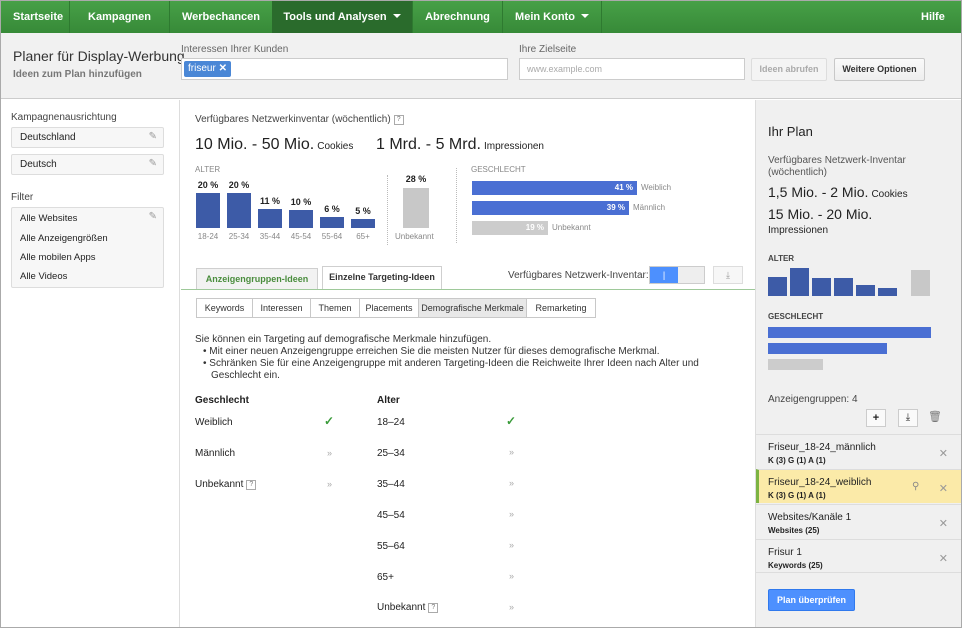 Image resolution: width=964 pixels, height=630 pixels. What do you see at coordinates (472, 308) in the screenshot?
I see `subtab-demografische-merkmale: Demografische Merkmale` at bounding box center [472, 308].